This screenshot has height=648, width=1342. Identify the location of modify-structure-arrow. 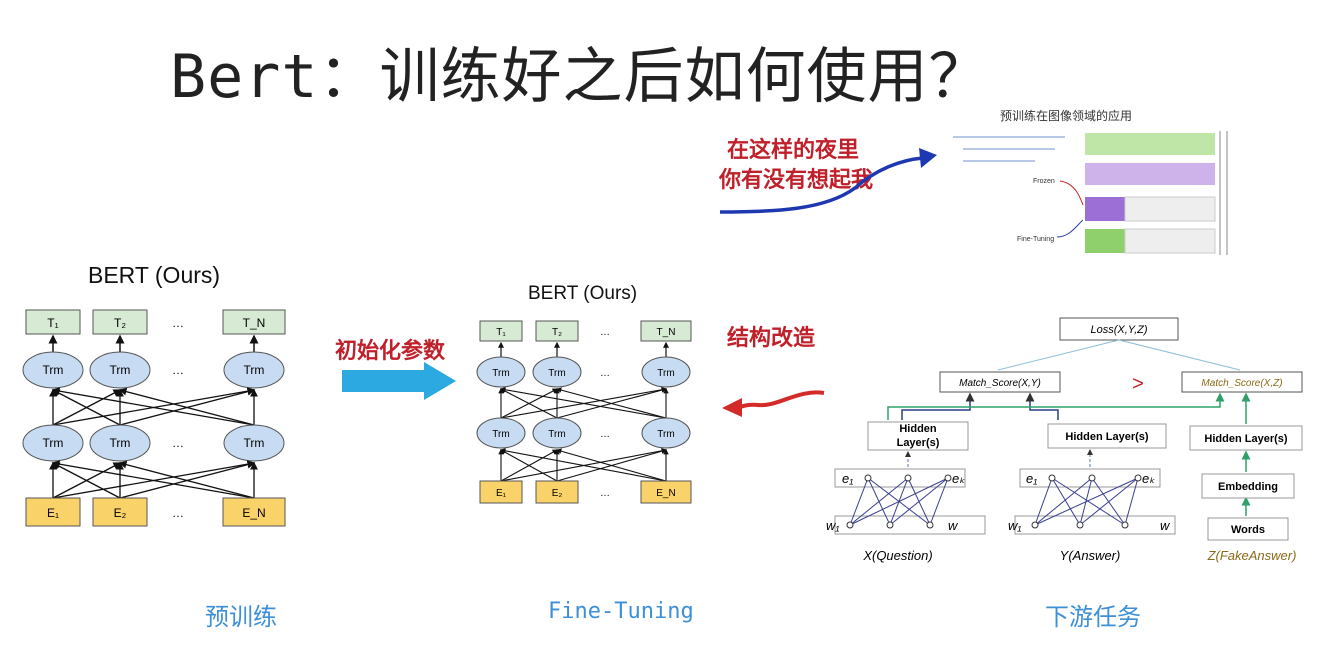
(773, 403).